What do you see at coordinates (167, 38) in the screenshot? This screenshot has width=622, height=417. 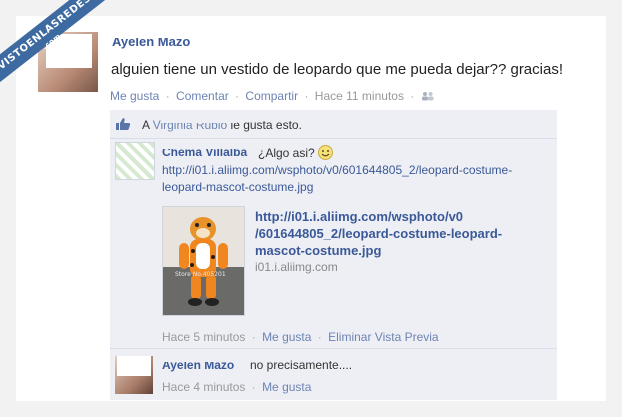 I see `post-author-name: Ayelen Mazo` at bounding box center [167, 38].